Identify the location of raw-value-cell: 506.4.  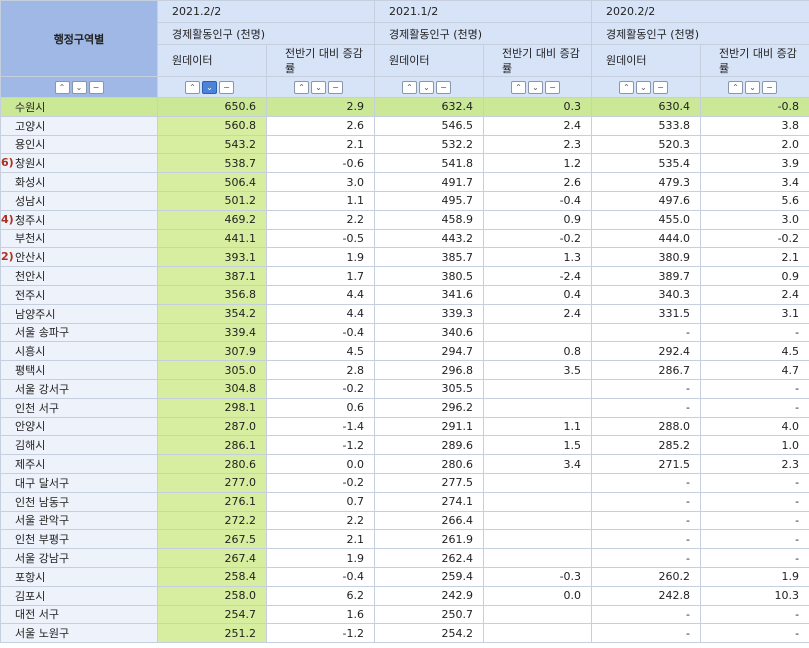
(212, 182).